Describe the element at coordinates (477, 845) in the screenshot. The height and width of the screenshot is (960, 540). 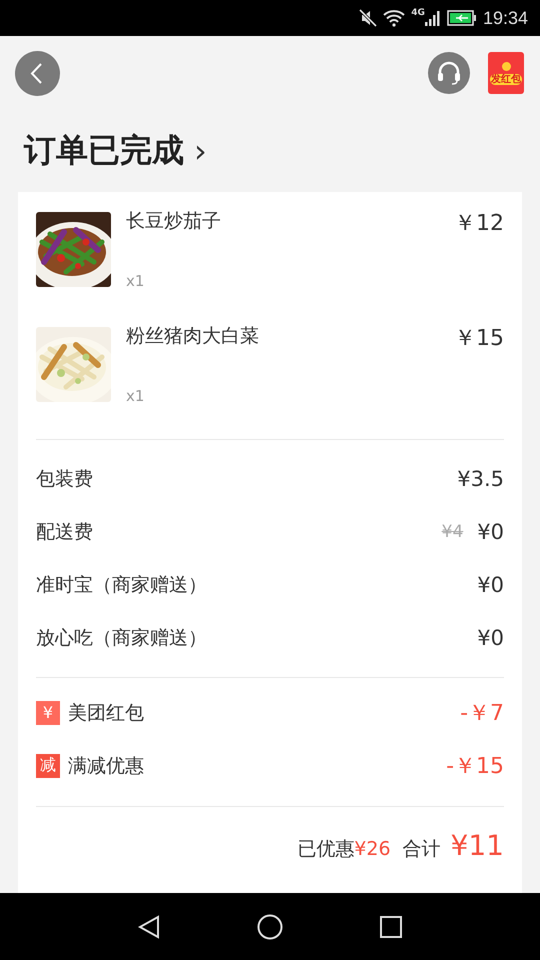
I see `total-amount: ¥11` at that location.